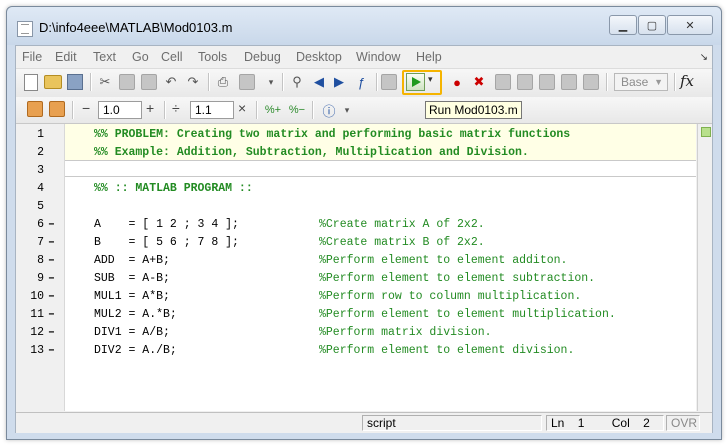  I want to click on insert-cell-button, so click(35, 109).